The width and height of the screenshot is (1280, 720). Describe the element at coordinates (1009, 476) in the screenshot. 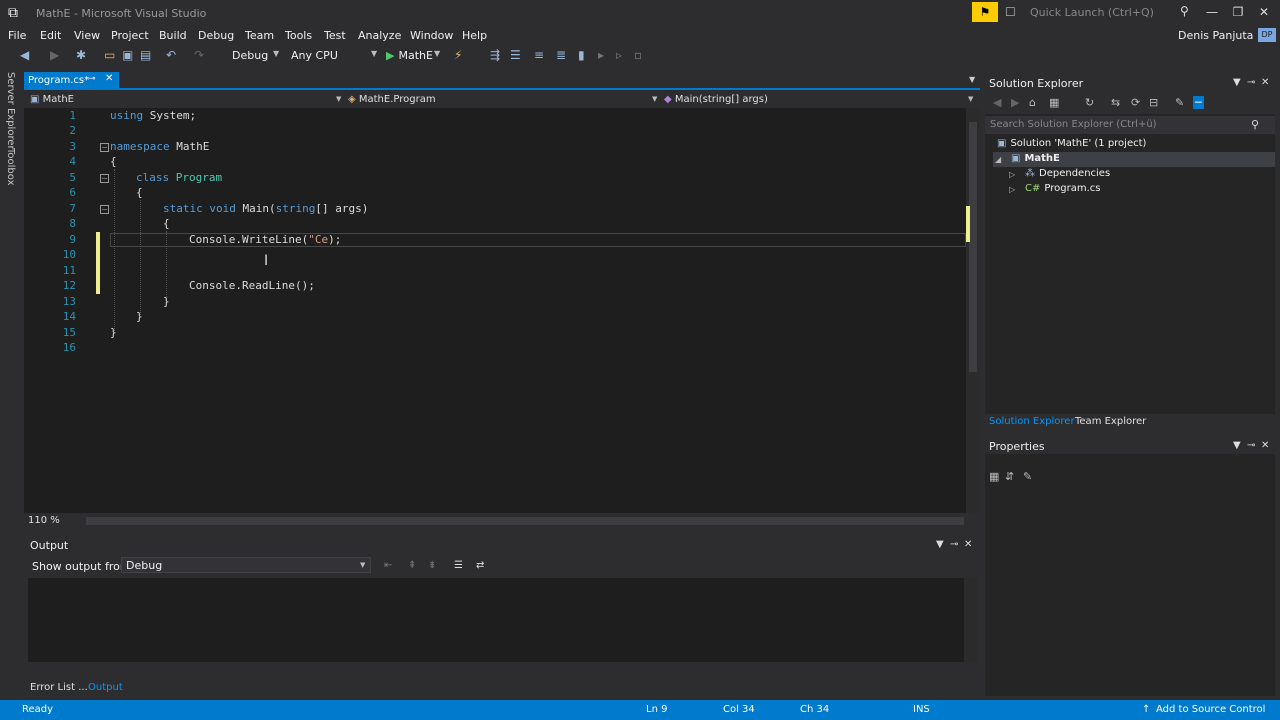

I see `alphabetical-icon: ⇵` at that location.